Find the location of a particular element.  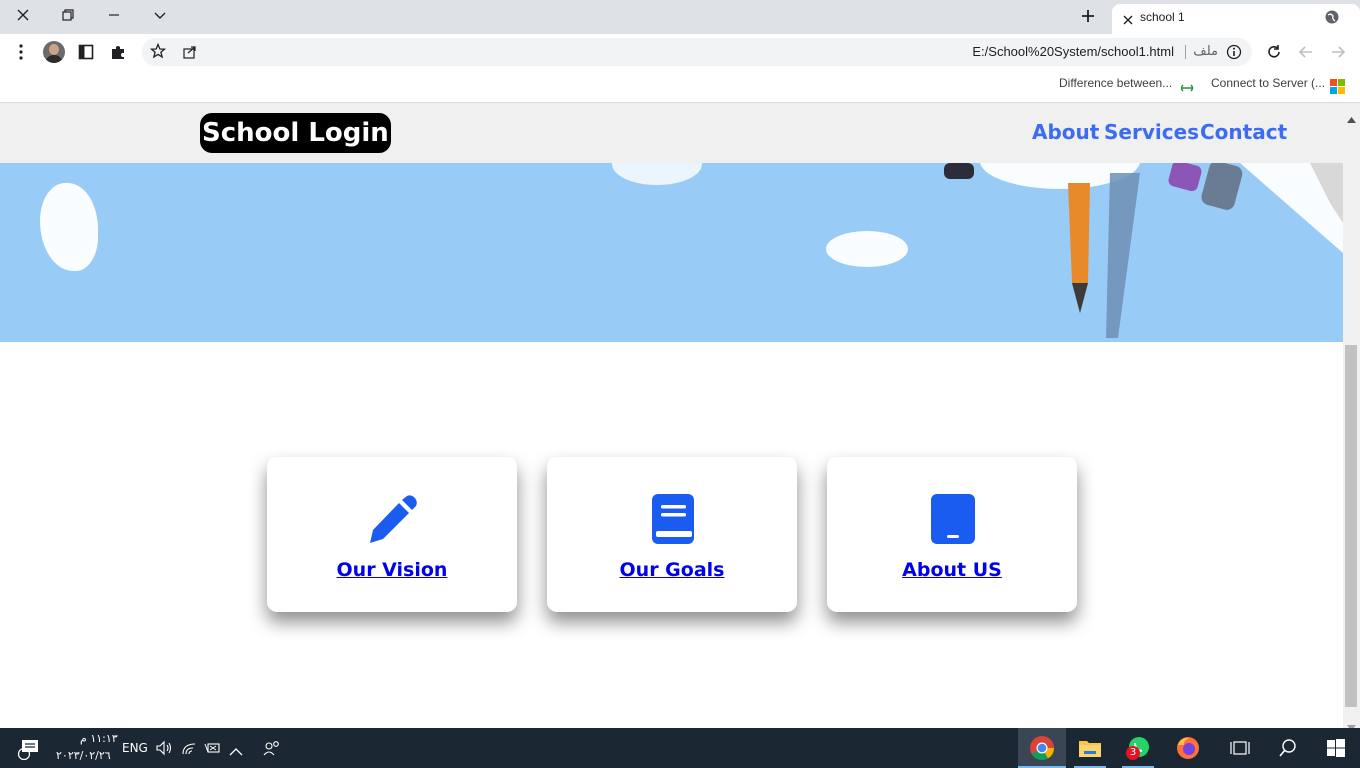

volume-icon is located at coordinates (164, 750).